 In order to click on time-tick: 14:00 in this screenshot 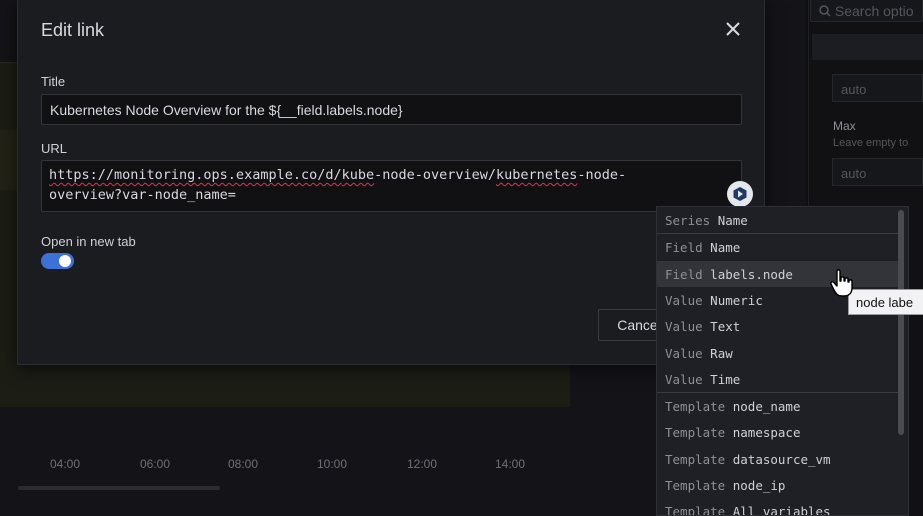, I will do `click(510, 464)`.